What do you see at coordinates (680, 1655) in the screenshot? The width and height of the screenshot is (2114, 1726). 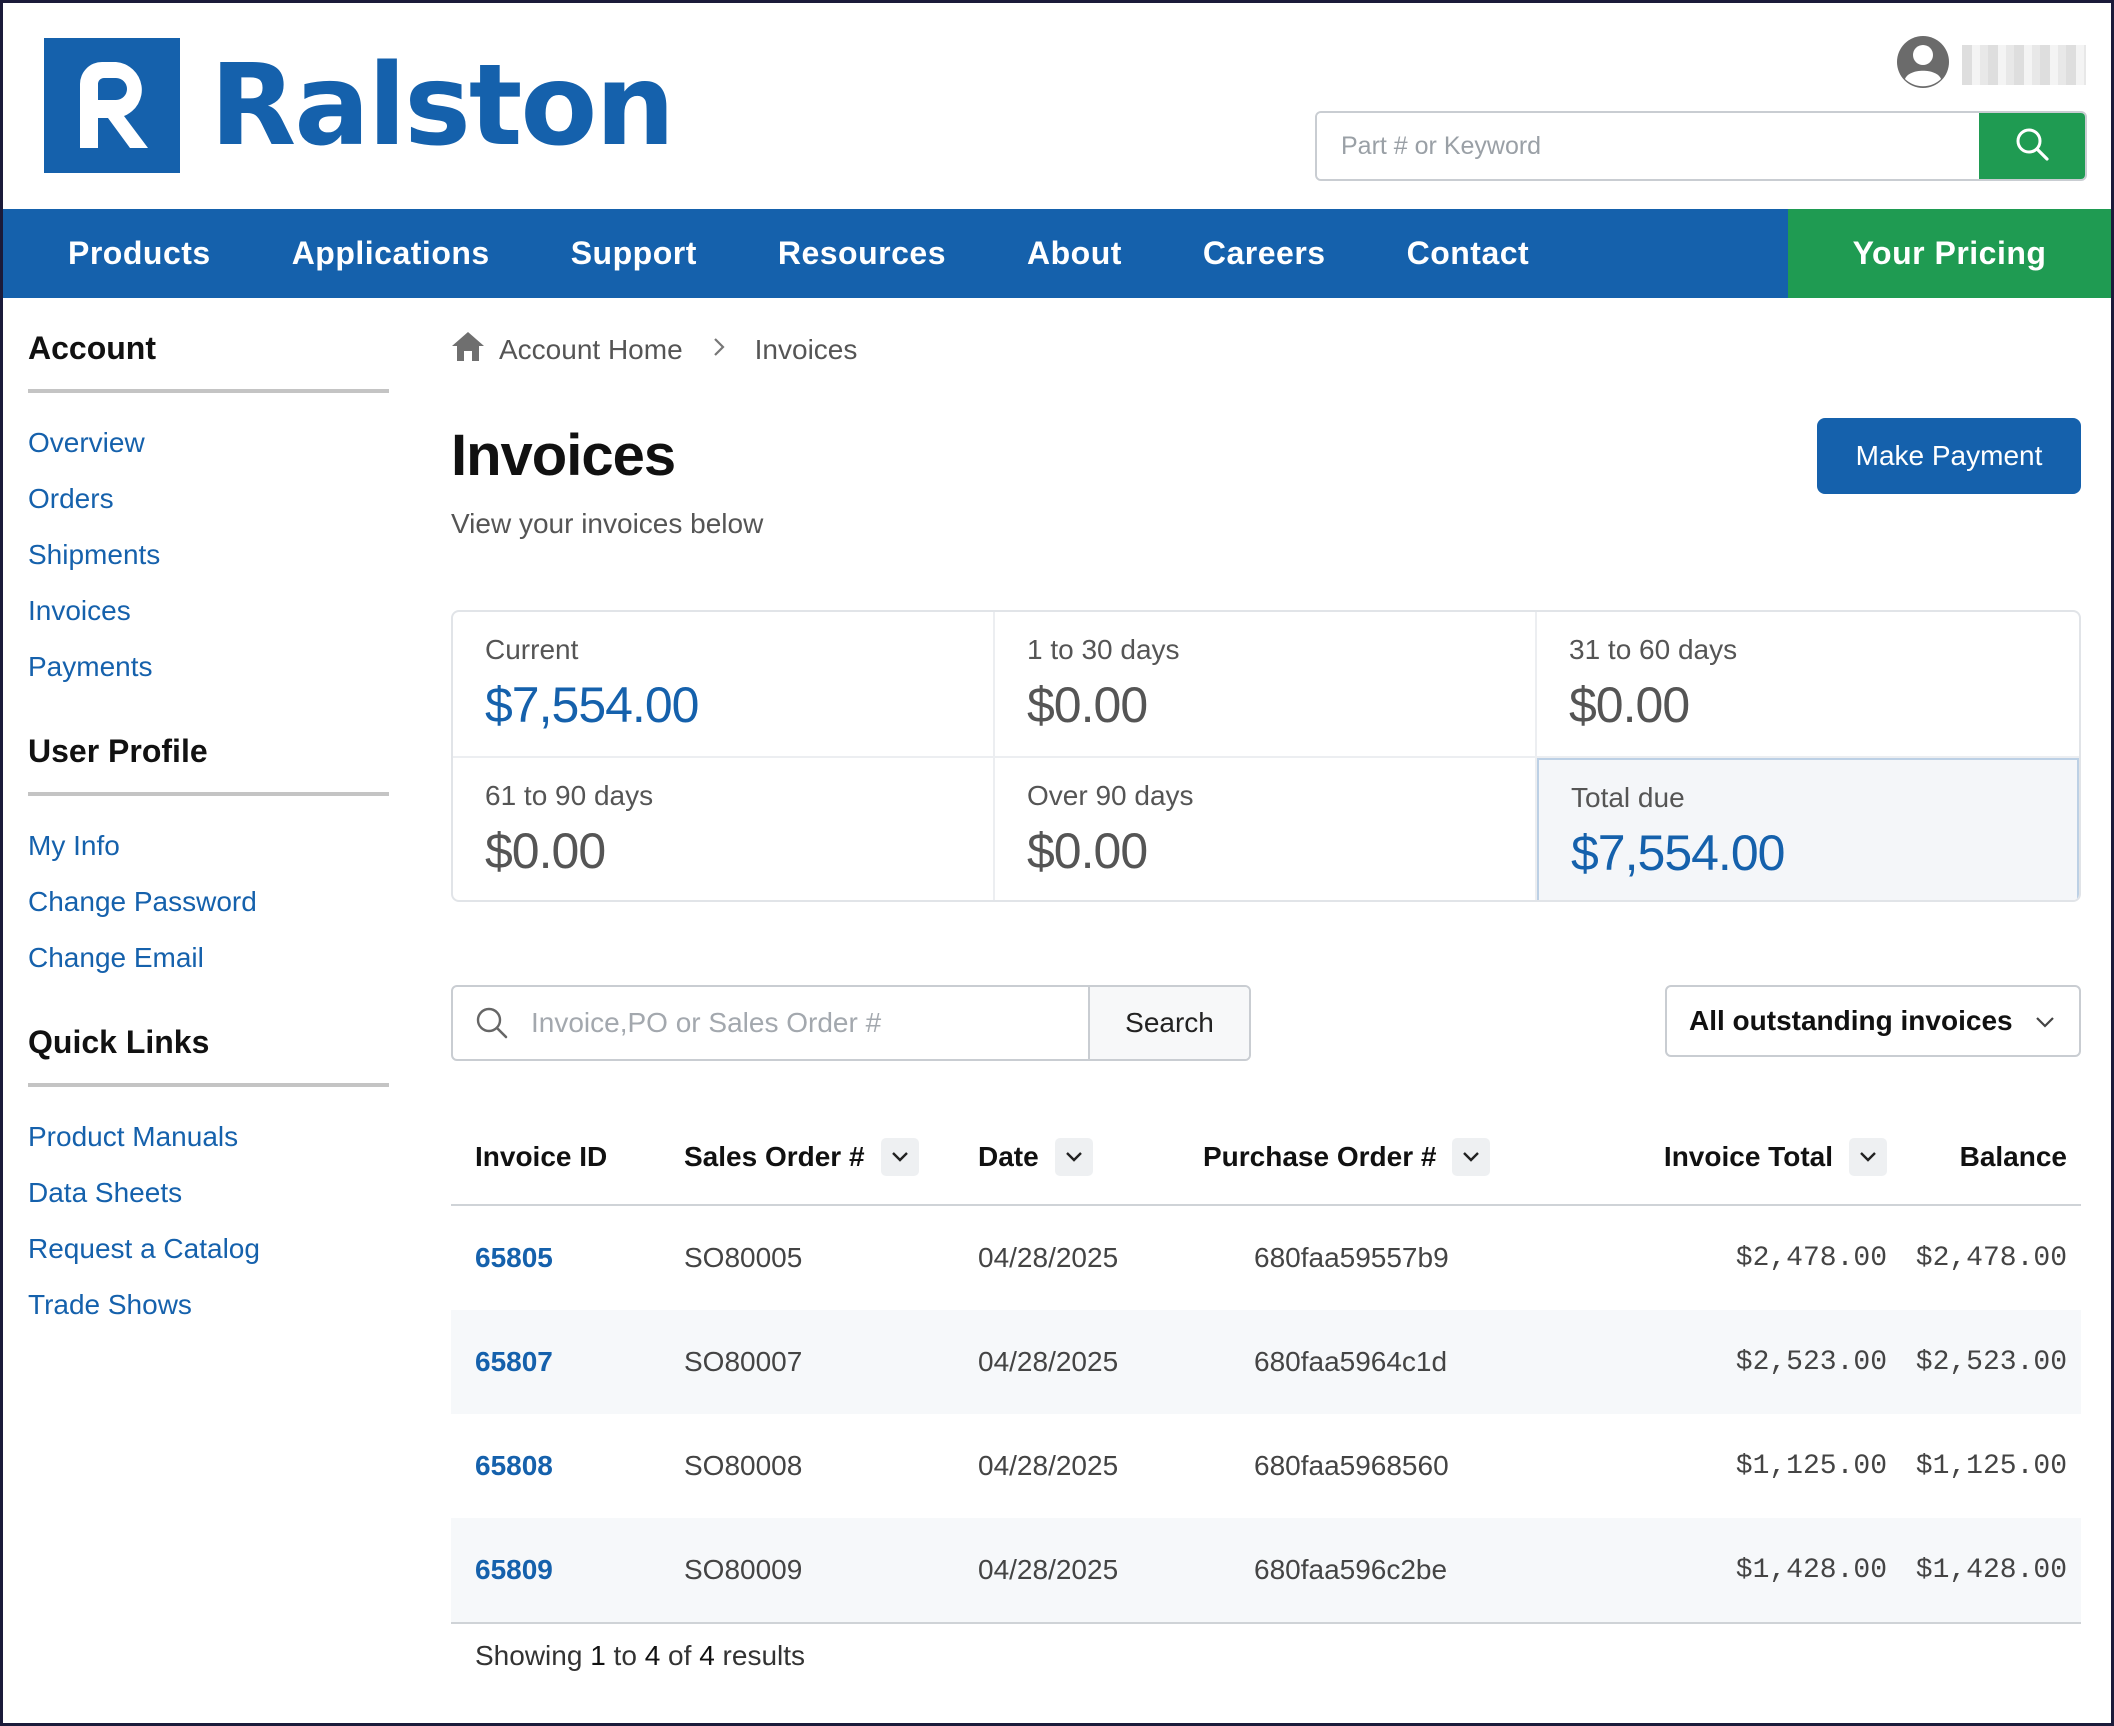 I see `results-of-word: of` at bounding box center [680, 1655].